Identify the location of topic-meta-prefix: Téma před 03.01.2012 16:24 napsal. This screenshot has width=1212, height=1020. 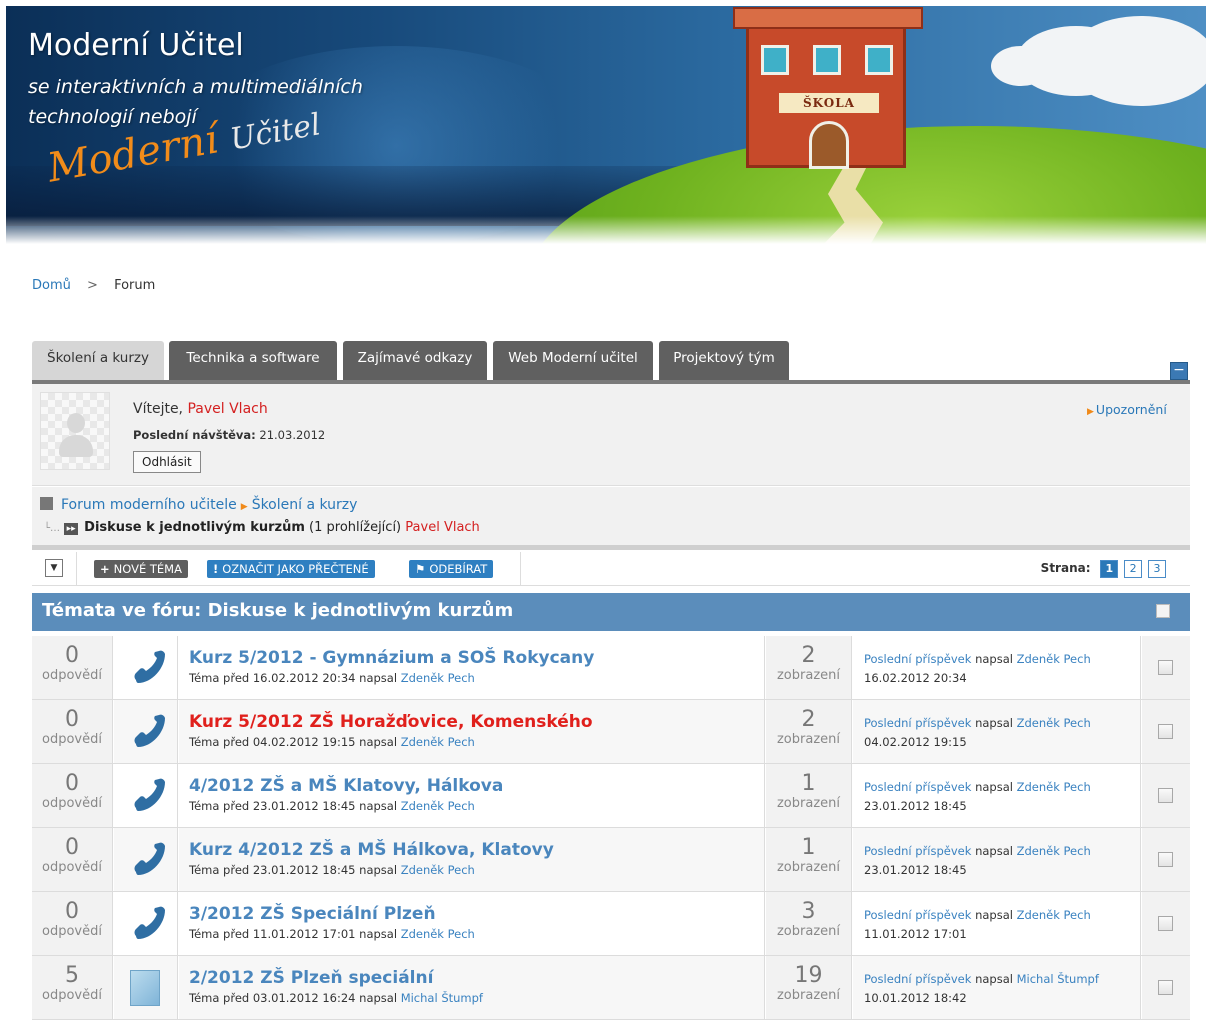
(293, 998).